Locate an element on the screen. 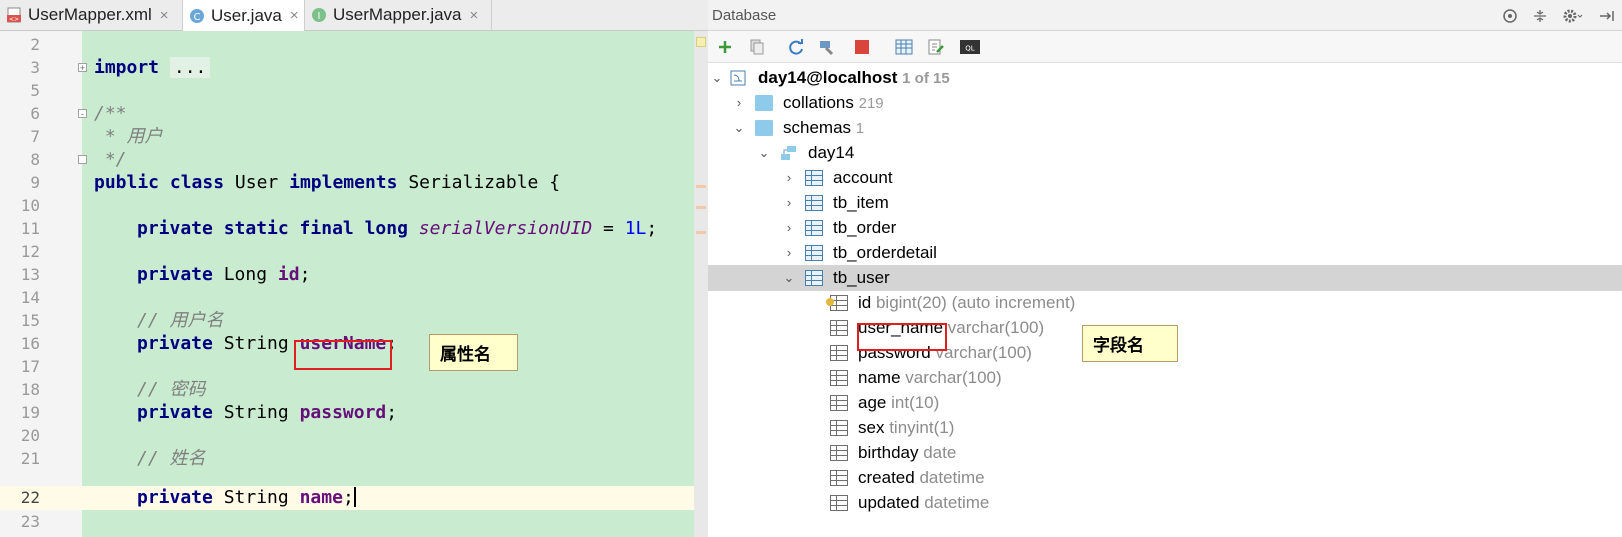  line-number: 22 is located at coordinates (30, 497).